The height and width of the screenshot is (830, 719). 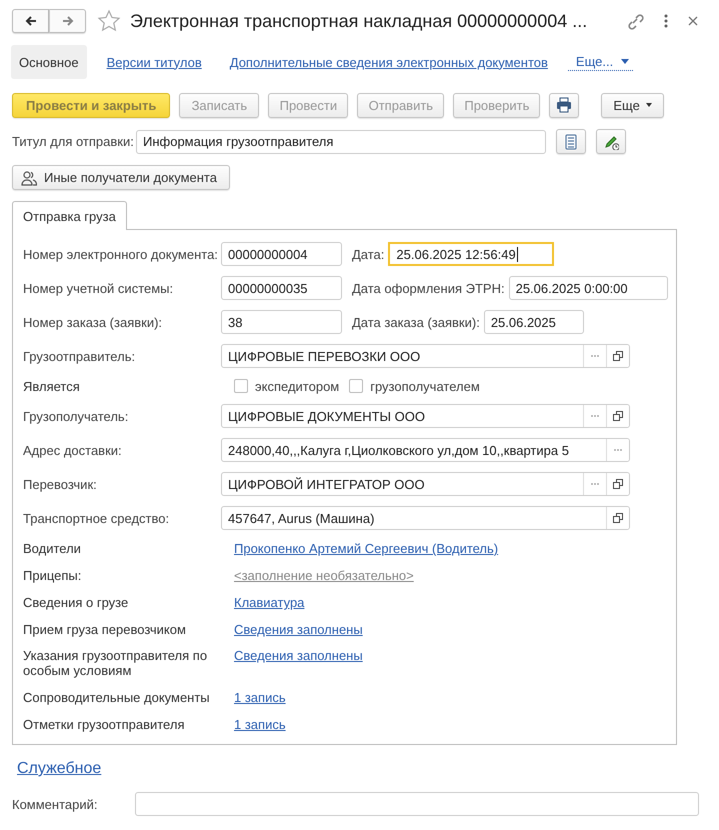 What do you see at coordinates (341, 142) in the screenshot?
I see `input-field: Информация грузоотправителя` at bounding box center [341, 142].